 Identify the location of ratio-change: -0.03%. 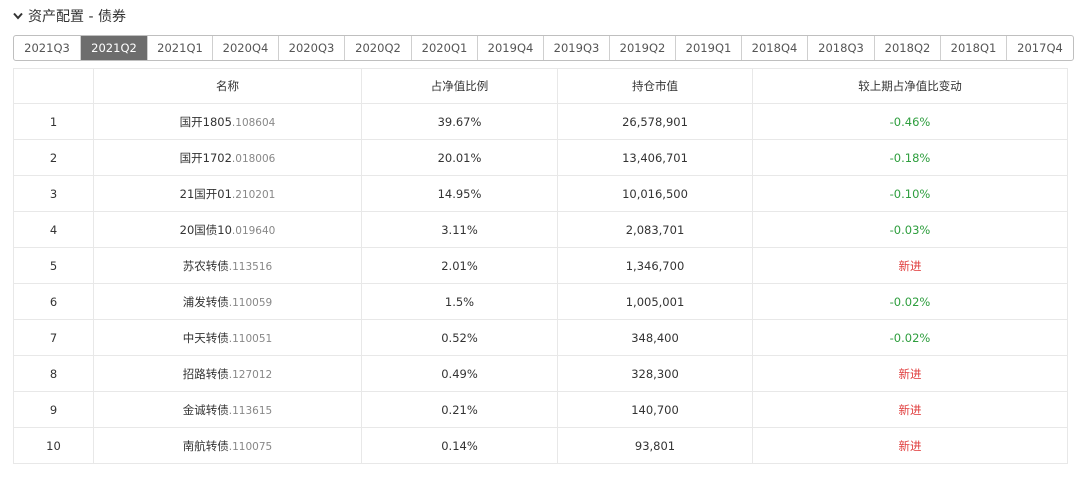
(910, 229).